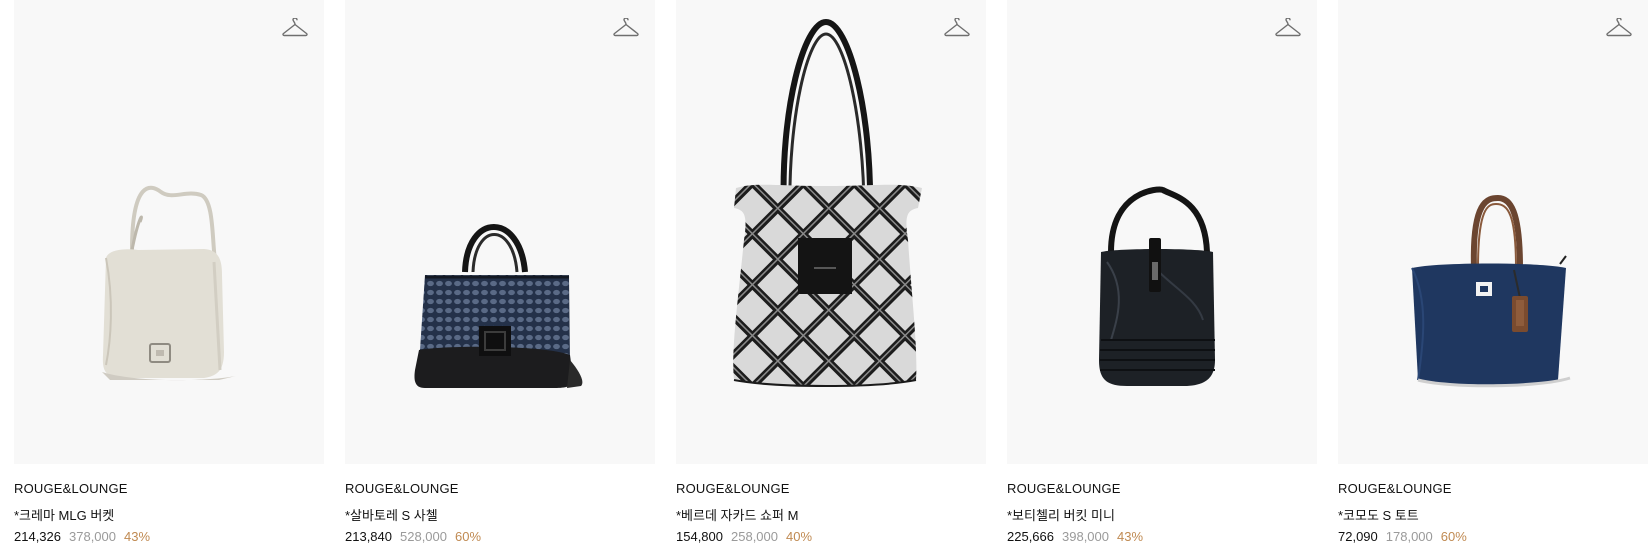 The width and height of the screenshot is (1648, 558). Describe the element at coordinates (737, 514) in the screenshot. I see `product-name: *베르데 자카드 쇼퍼 M` at that location.